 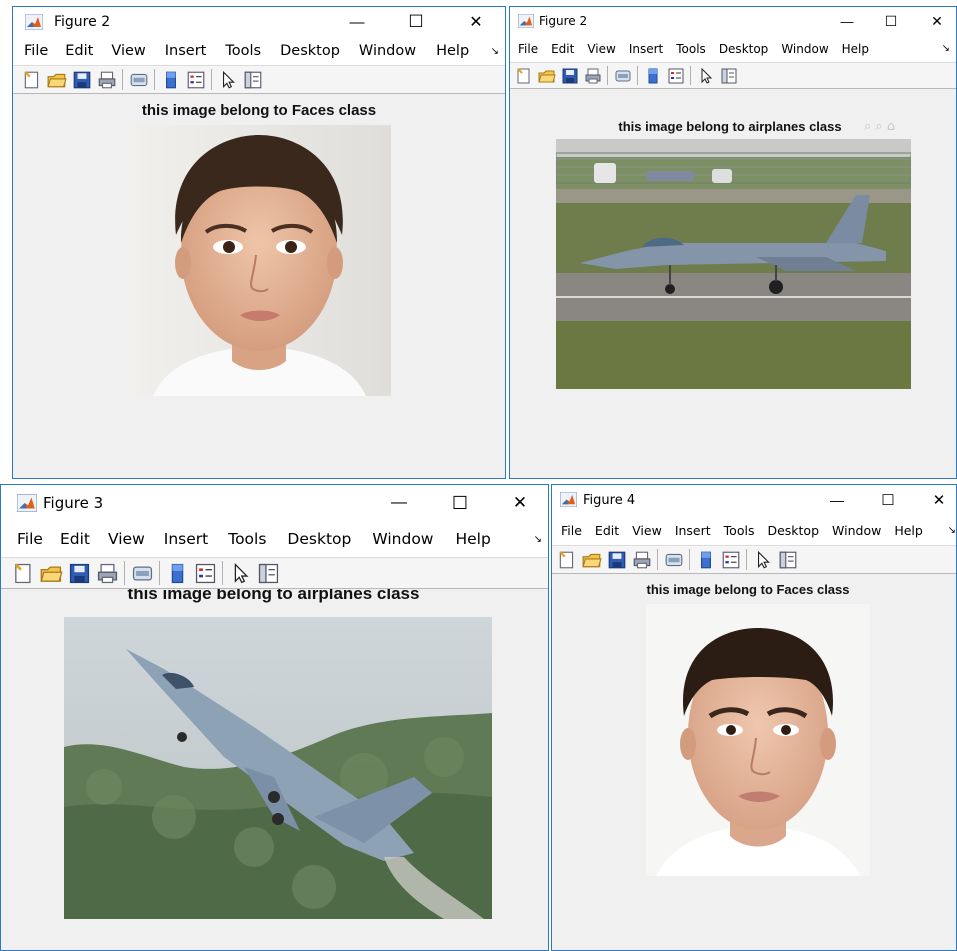 What do you see at coordinates (754, 500) in the screenshot?
I see `title-bar: Figure 4 — ☐ ✕` at bounding box center [754, 500].